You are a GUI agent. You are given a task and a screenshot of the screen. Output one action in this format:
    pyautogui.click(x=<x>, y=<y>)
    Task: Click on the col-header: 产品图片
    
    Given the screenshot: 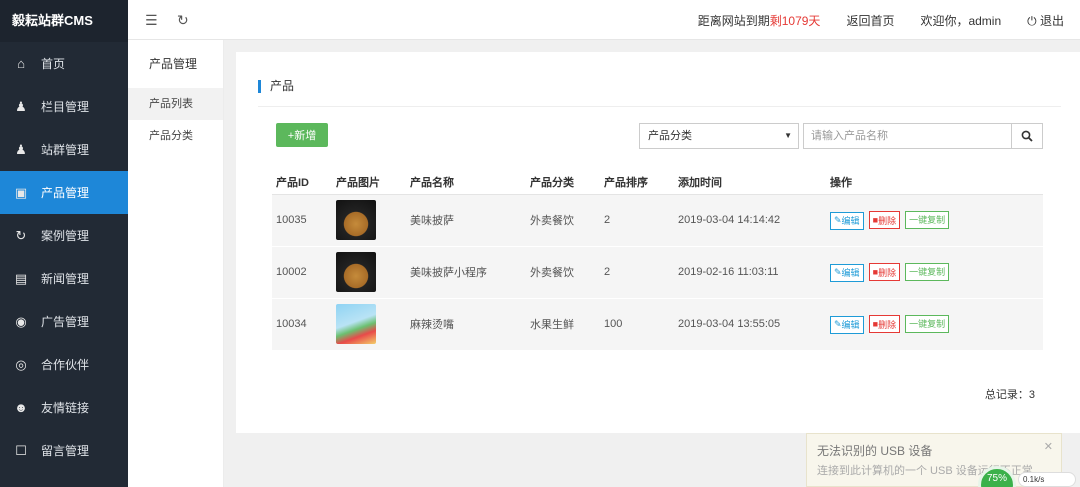 What is the action you would take?
    pyautogui.click(x=369, y=182)
    